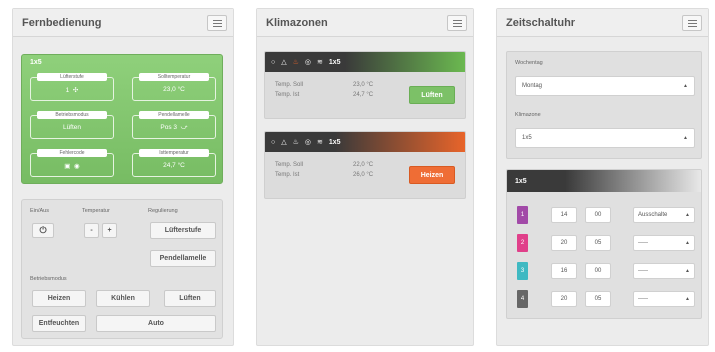  I want to click on target-temp-caption: Solltemperatur, so click(174, 77).